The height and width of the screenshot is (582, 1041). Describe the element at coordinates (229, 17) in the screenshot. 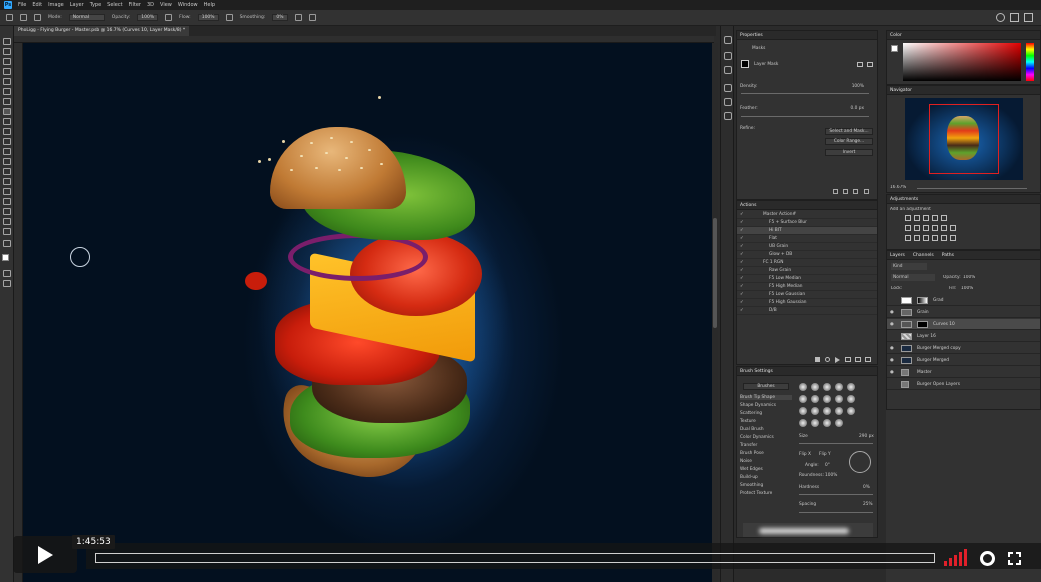

I see `airbrush-icon` at that location.